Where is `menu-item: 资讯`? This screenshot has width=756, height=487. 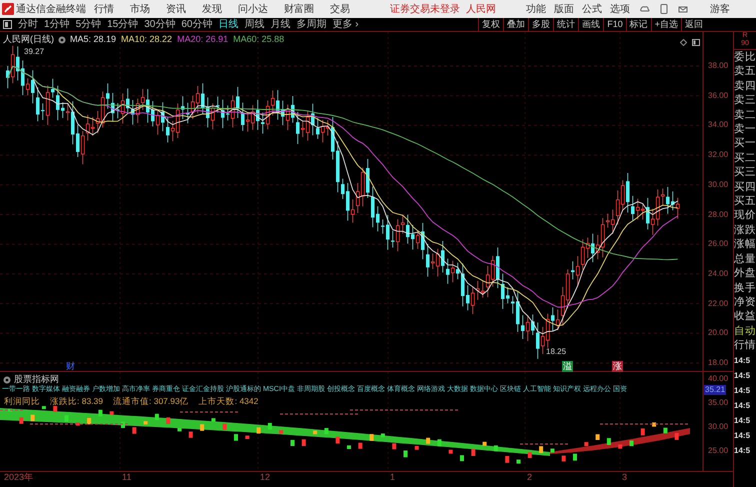
menu-item: 资讯 is located at coordinates (176, 9).